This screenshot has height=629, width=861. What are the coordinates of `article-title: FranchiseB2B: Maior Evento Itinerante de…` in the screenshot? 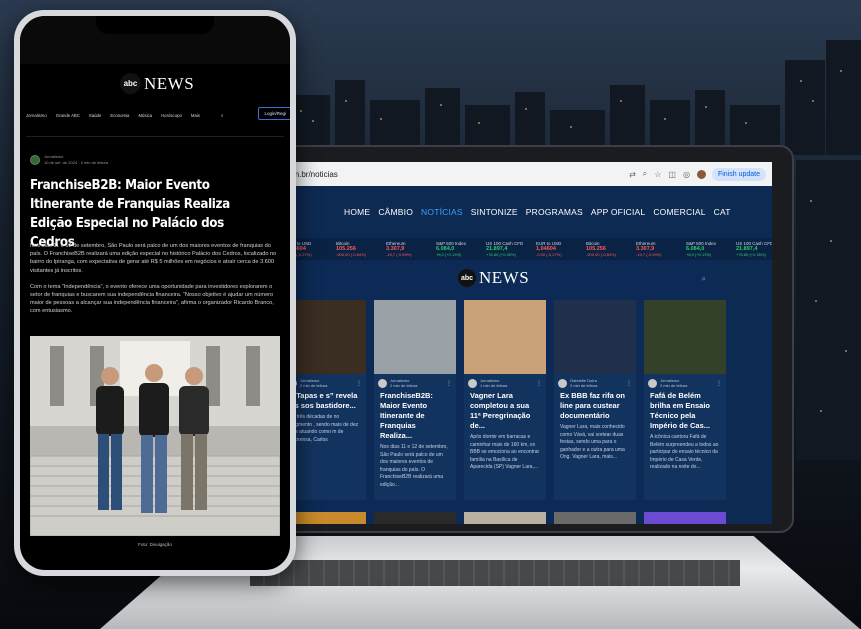 It's located at (130, 214).